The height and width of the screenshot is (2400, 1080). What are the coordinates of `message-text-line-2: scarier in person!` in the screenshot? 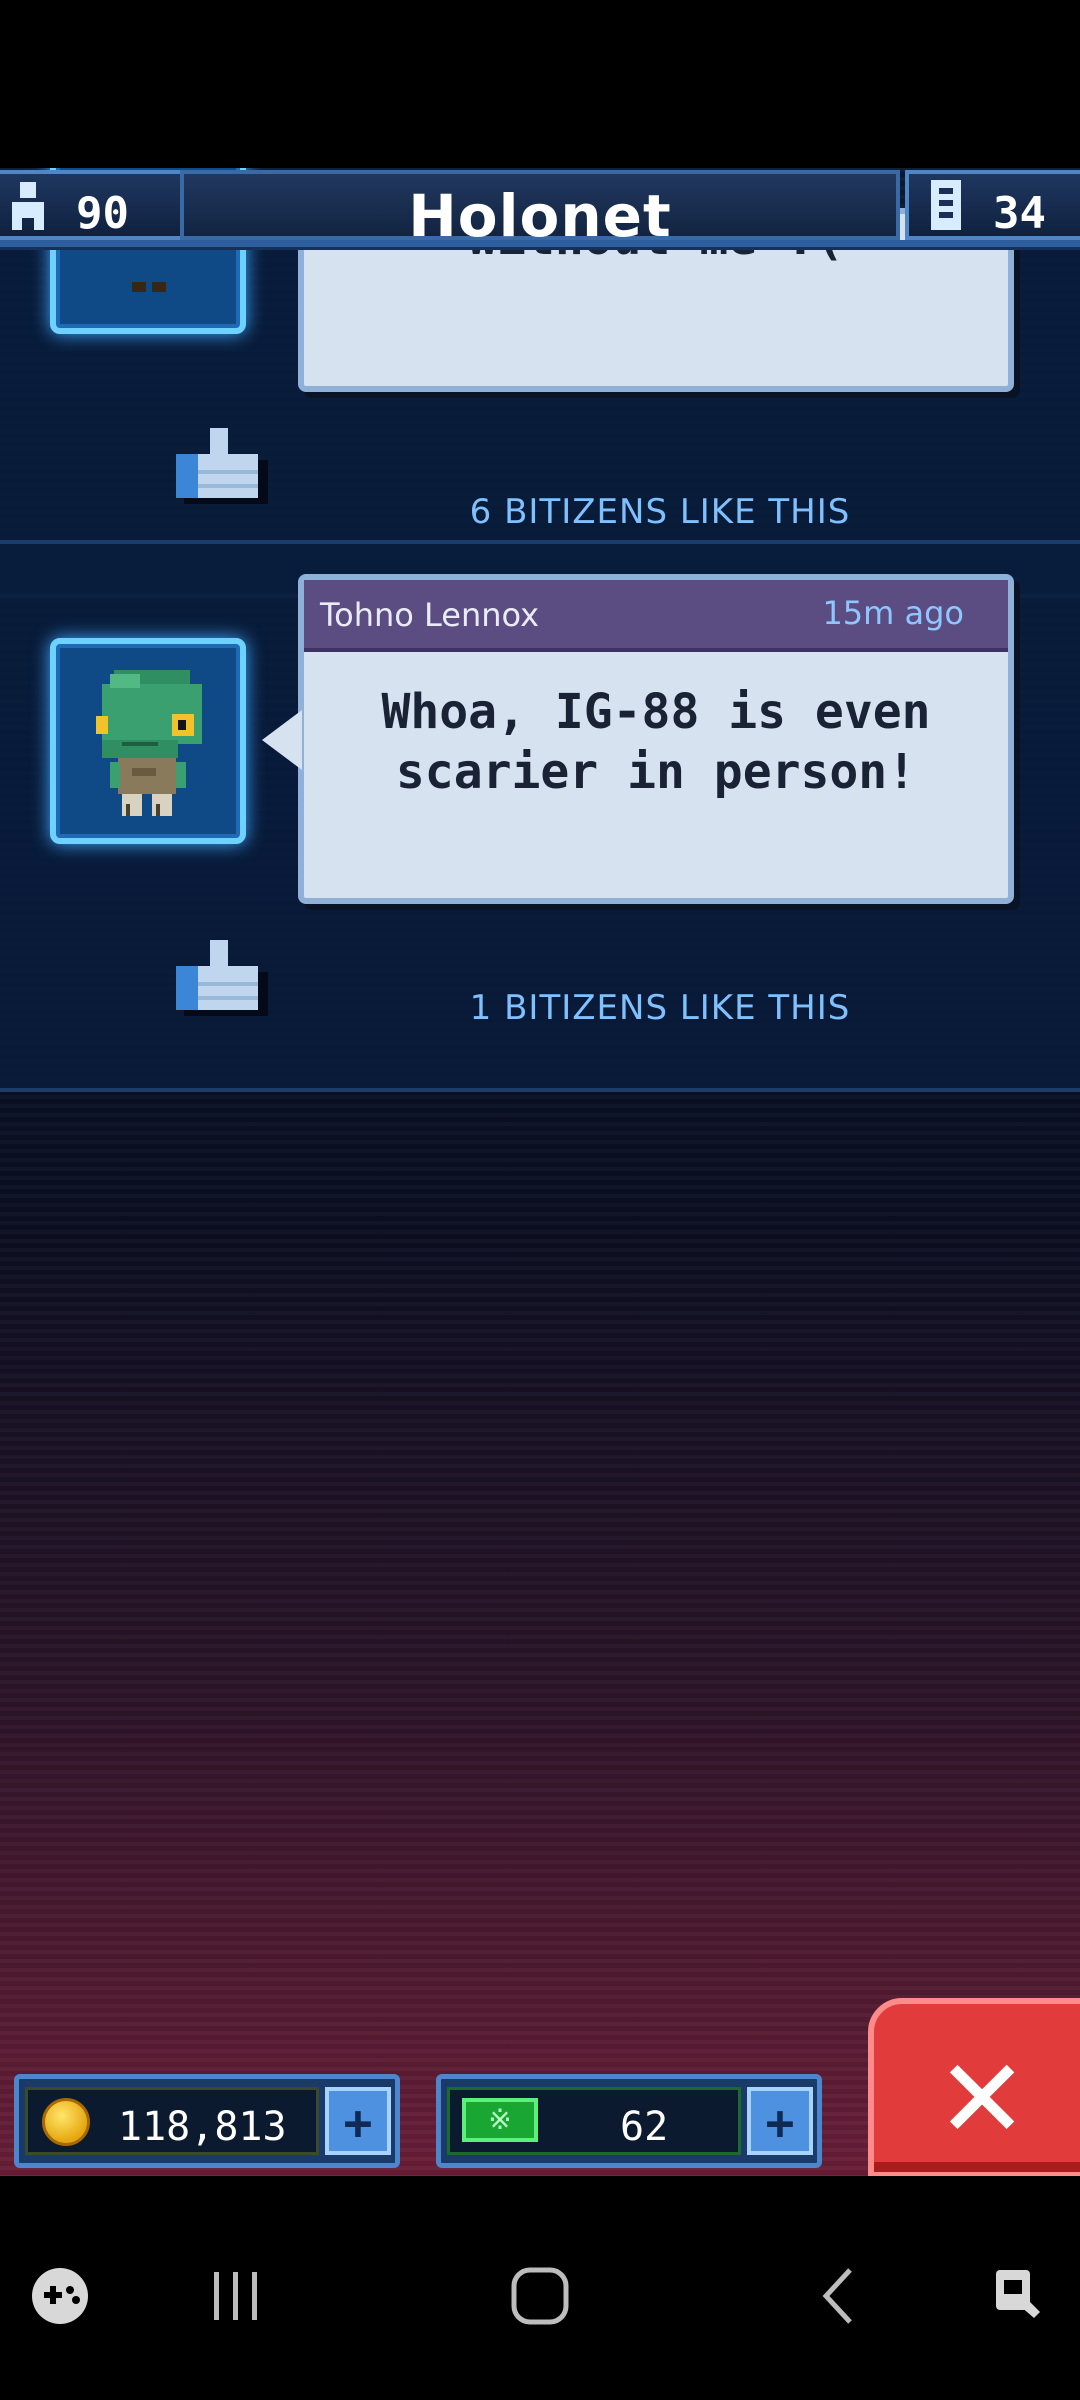 It's located at (656, 772).